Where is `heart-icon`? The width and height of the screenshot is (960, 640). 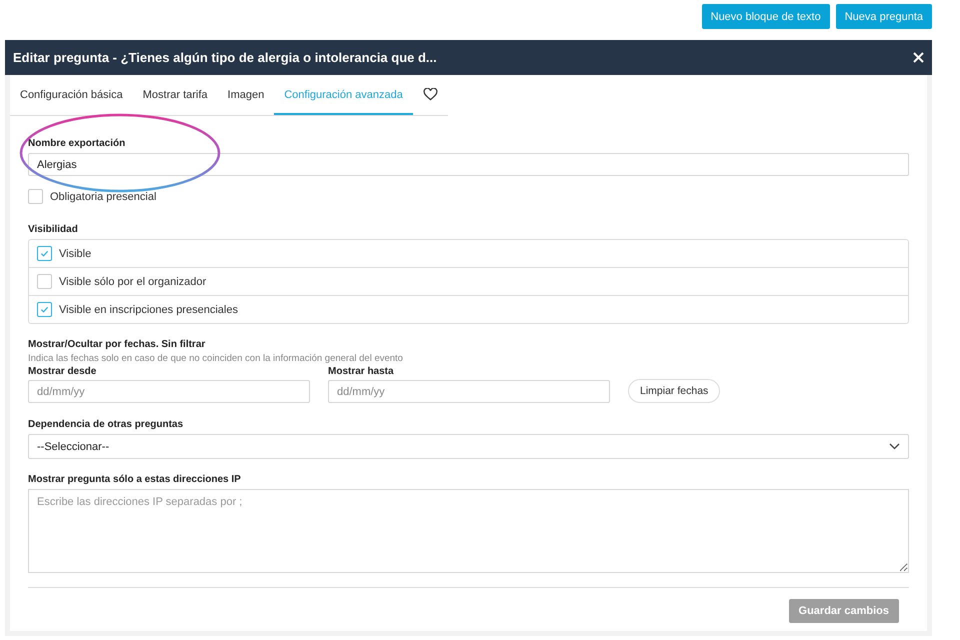 heart-icon is located at coordinates (430, 94).